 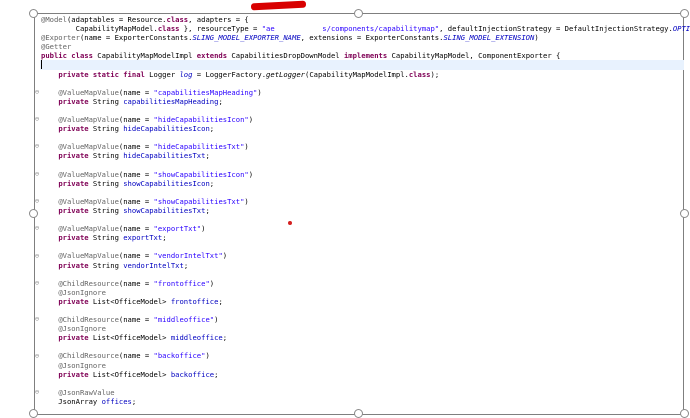 I want to click on code-line: @Getter, so click(x=362, y=46).